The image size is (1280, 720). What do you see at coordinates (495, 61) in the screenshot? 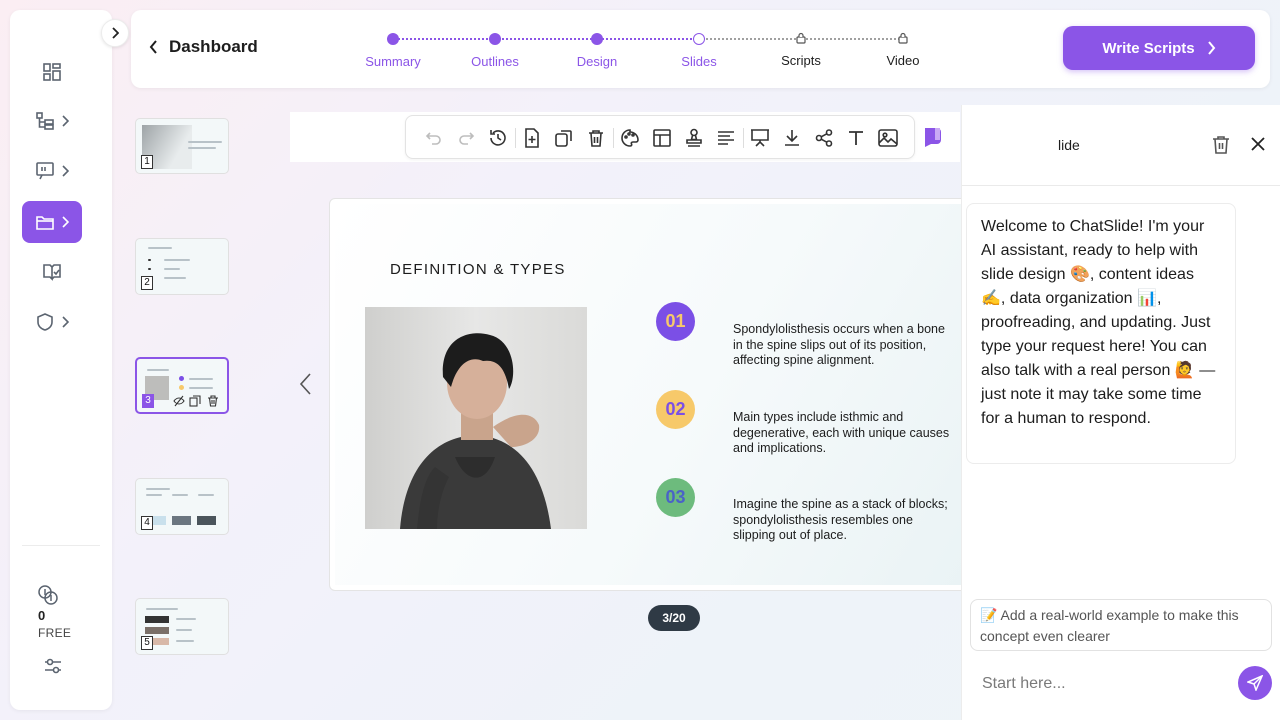
I see `step-label: Outlines` at bounding box center [495, 61].